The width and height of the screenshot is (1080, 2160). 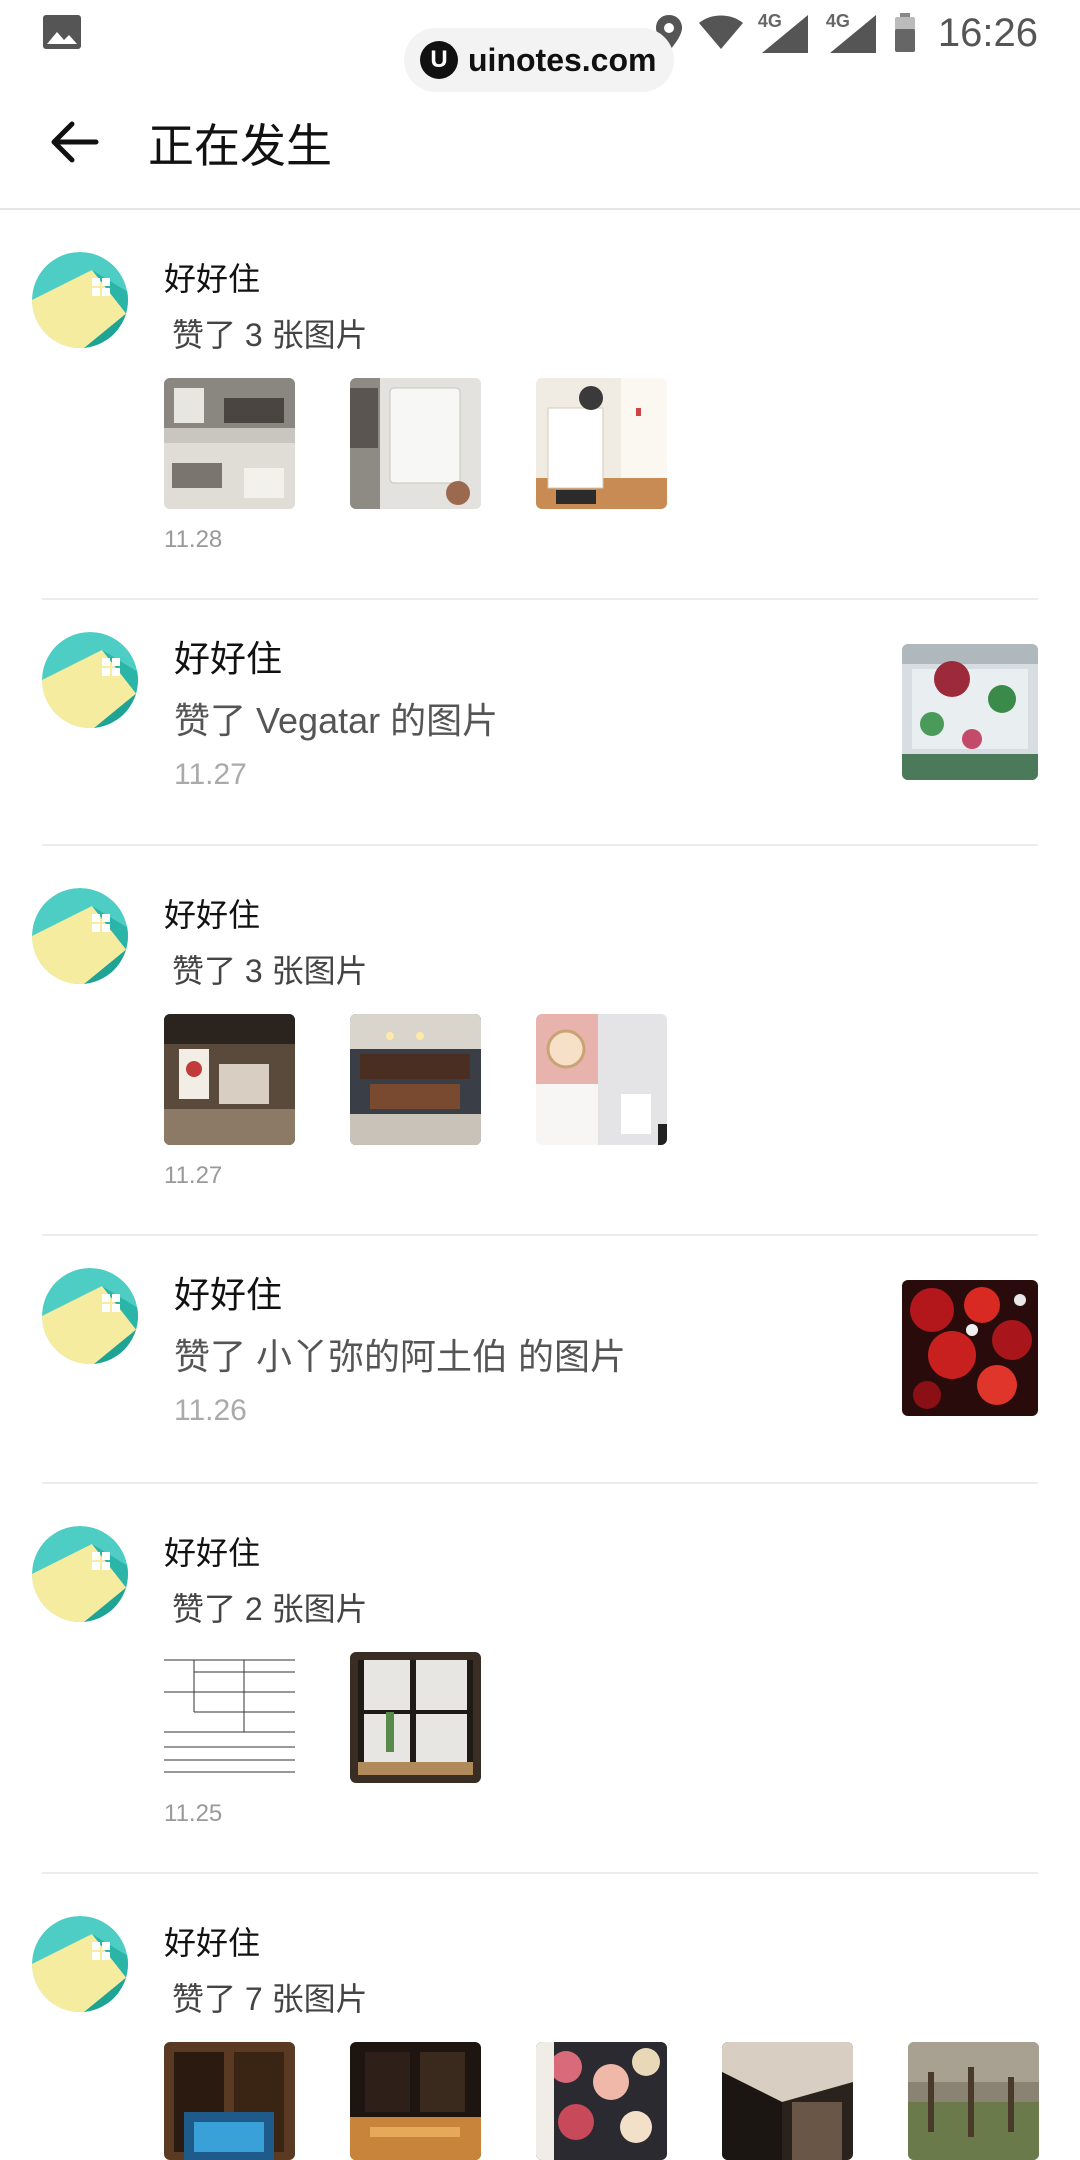 What do you see at coordinates (74, 142) in the screenshot?
I see `arrow-left-icon` at bounding box center [74, 142].